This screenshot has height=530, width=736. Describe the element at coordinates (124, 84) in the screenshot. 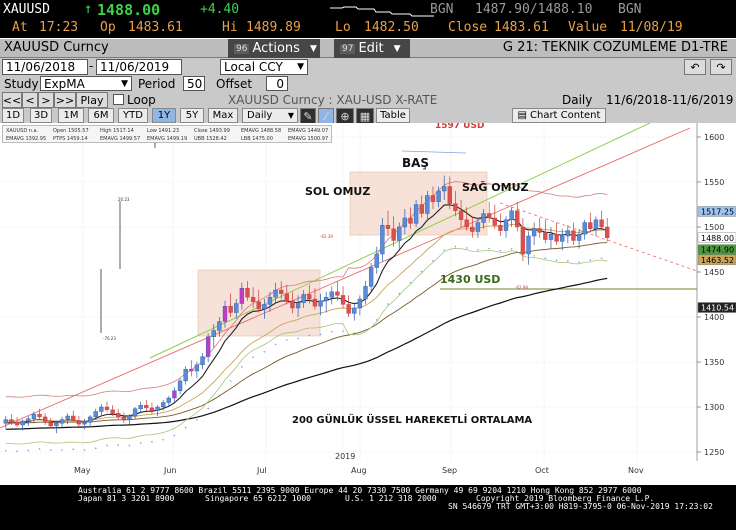

I see `dropdown-arrow-icon: ▼` at that location.